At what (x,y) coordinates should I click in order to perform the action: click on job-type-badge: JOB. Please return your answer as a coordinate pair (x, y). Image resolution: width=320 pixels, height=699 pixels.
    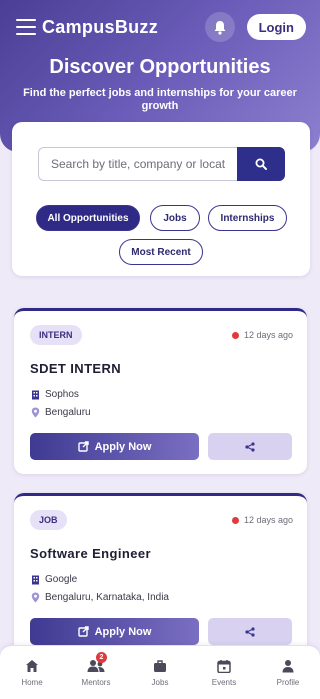
    Looking at the image, I should click on (48, 520).